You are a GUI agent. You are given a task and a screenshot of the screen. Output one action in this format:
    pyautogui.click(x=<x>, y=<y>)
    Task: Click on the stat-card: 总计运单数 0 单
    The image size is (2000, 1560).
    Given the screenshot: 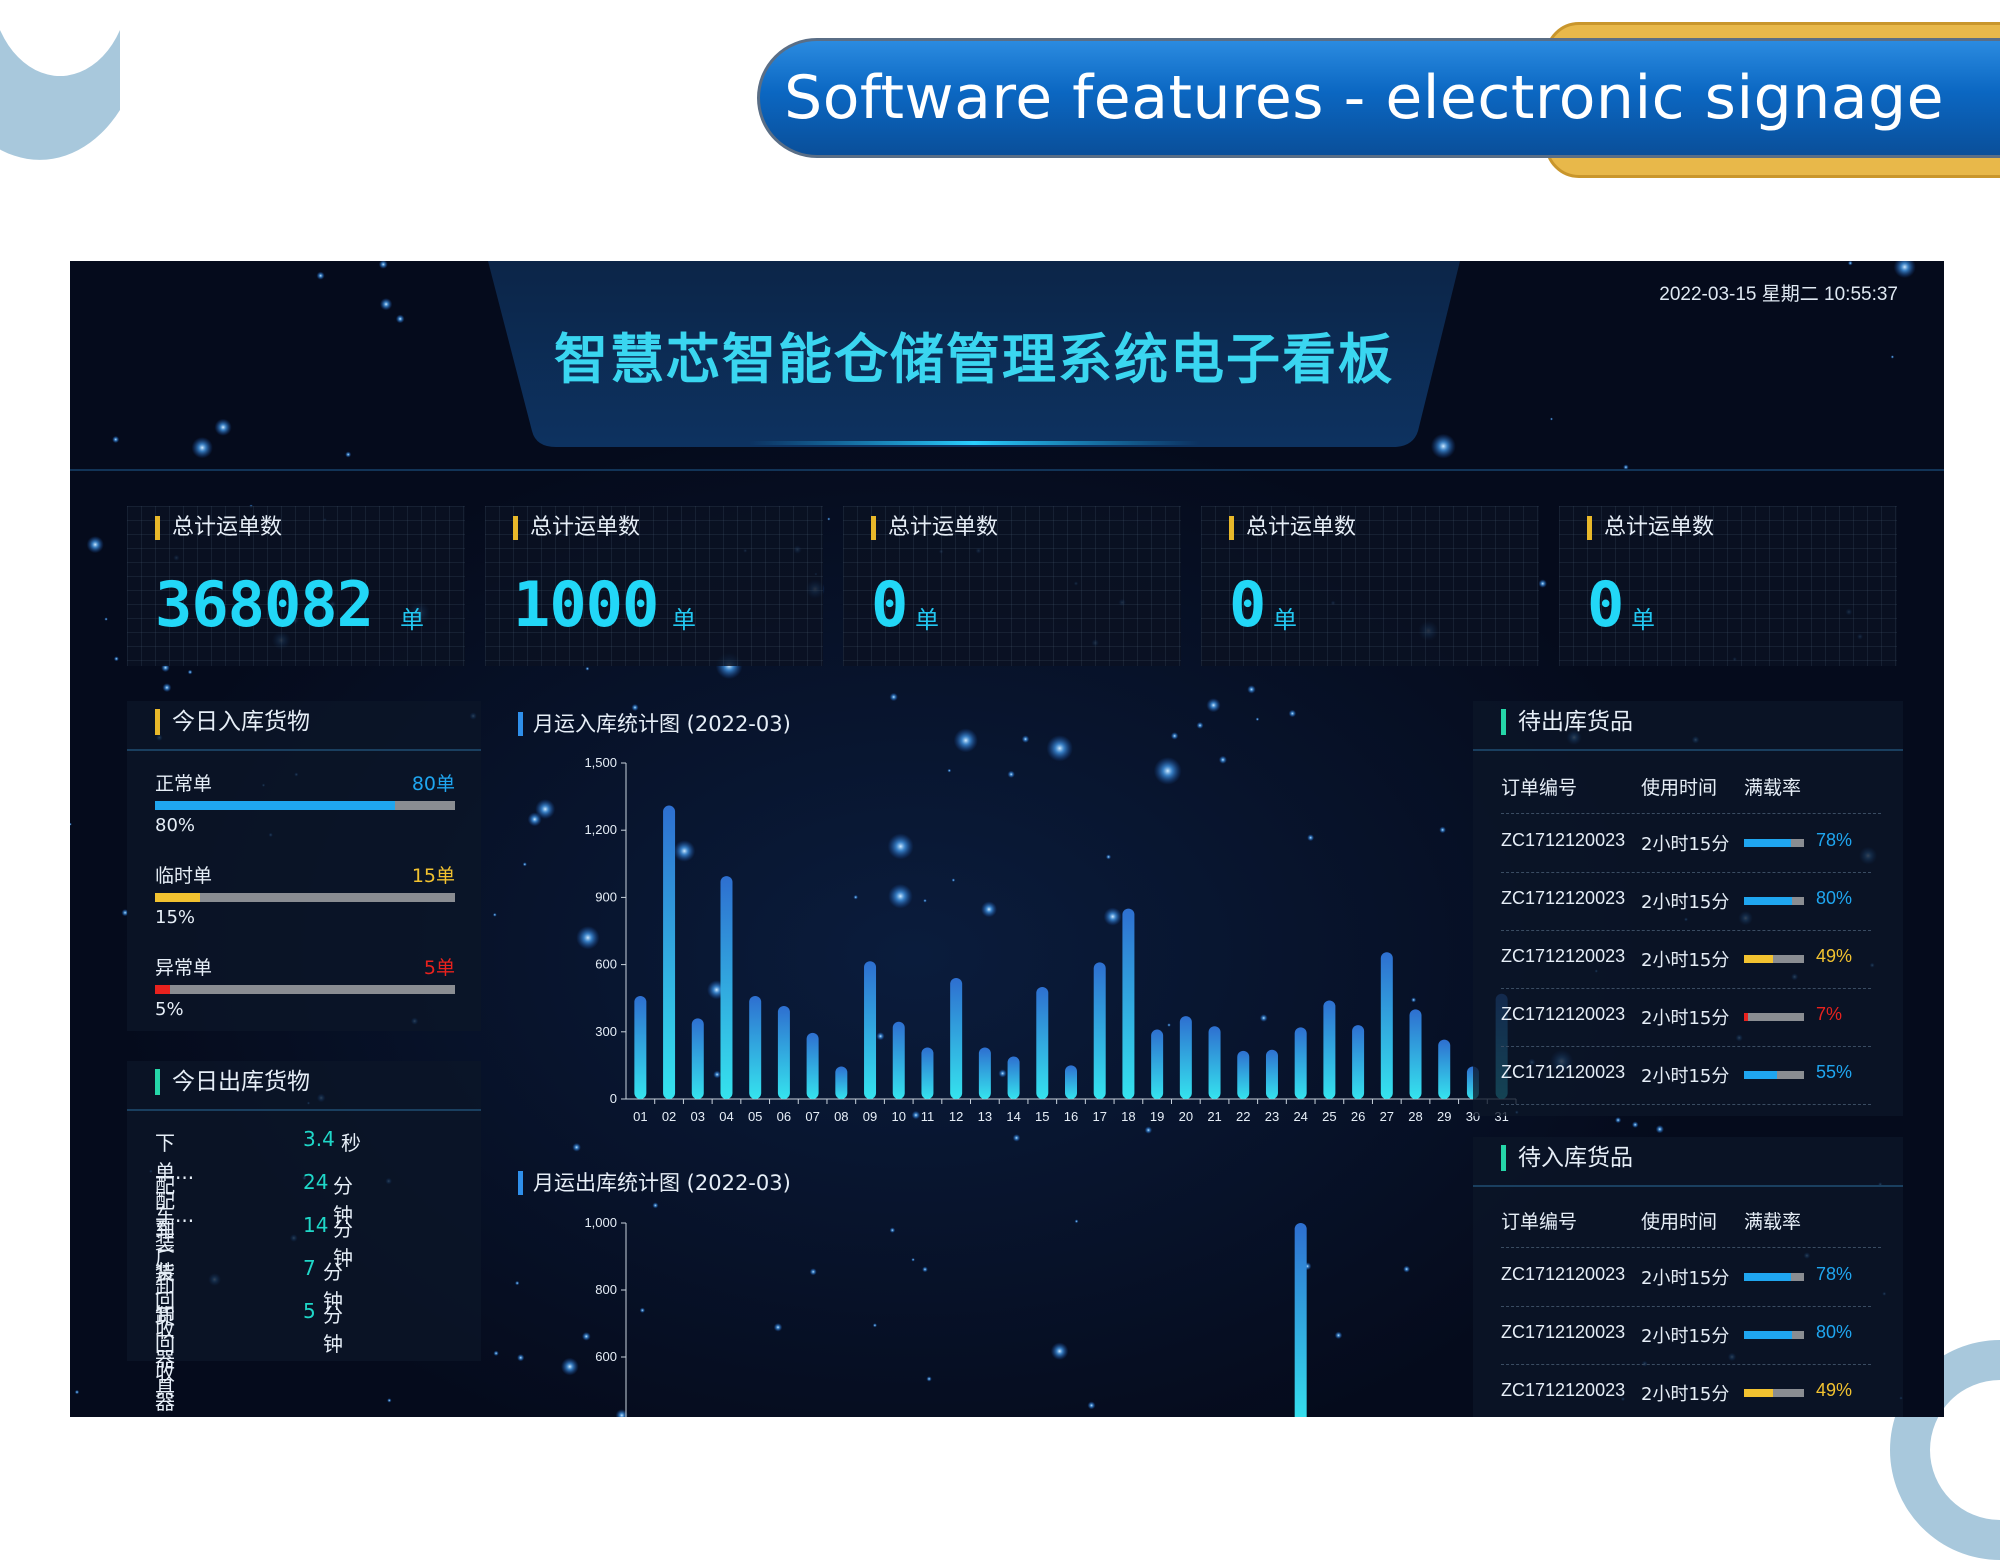 What is the action you would take?
    pyautogui.click(x=1012, y=586)
    